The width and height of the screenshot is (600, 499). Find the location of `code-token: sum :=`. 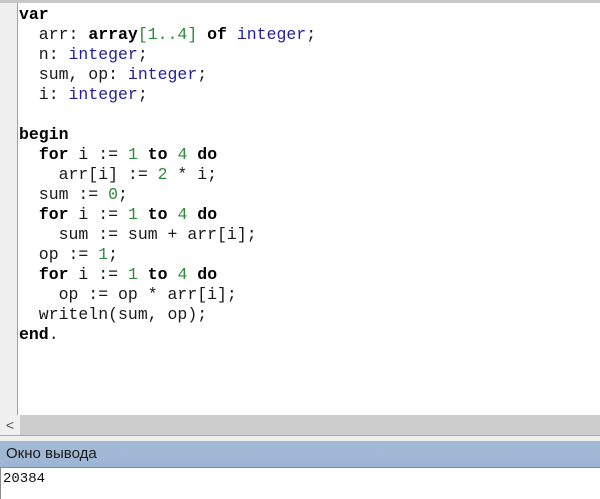

code-token: sum := is located at coordinates (64, 194).